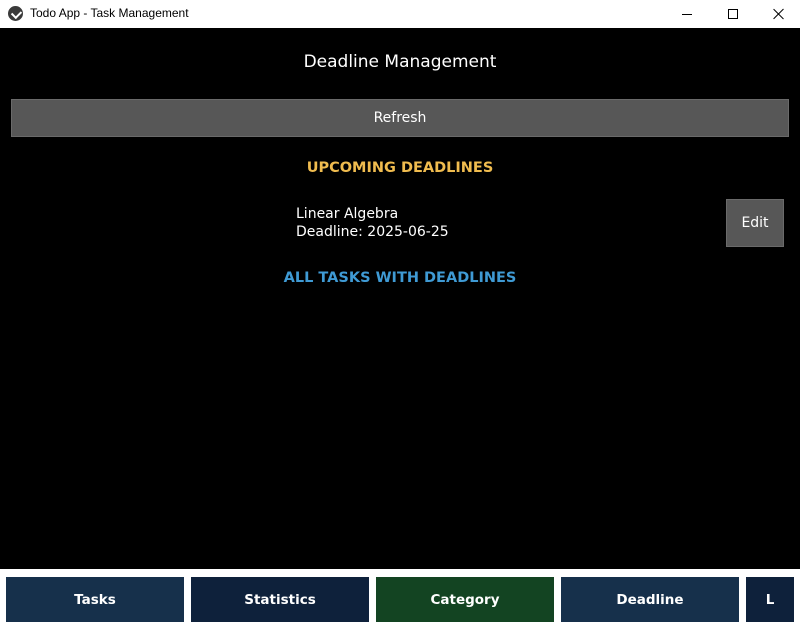 This screenshot has height=629, width=802. Describe the element at coordinates (770, 599) in the screenshot. I see `nav-overflow-button: L` at that location.